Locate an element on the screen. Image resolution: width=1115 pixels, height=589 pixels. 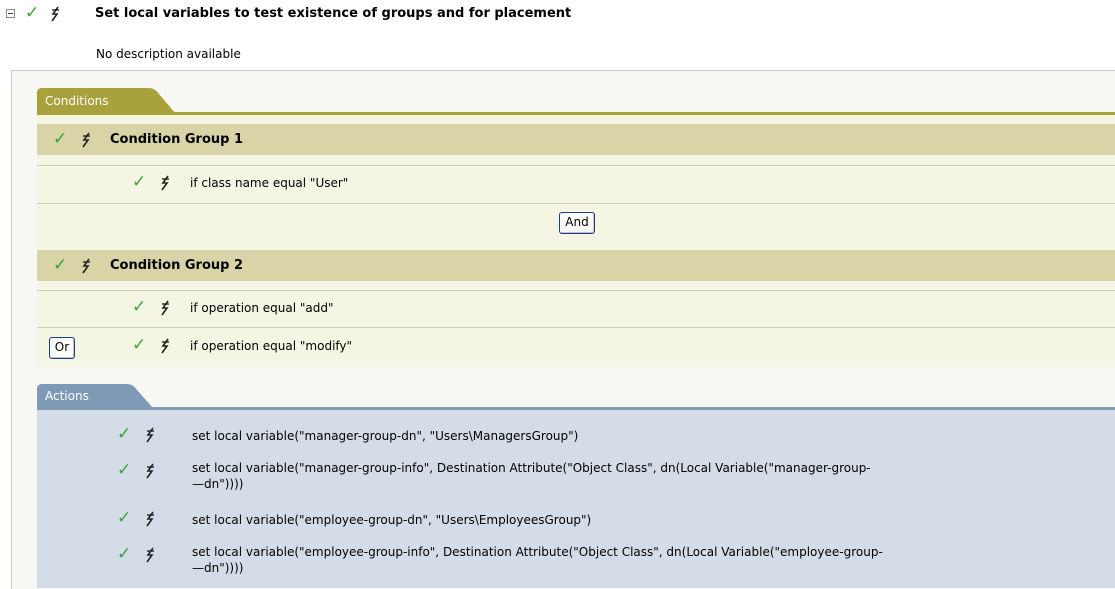
rule-description: No description available is located at coordinates (168, 54).